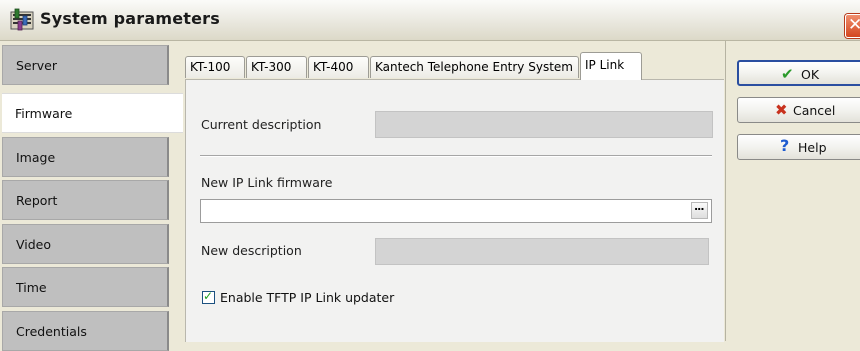 The height and width of the screenshot is (351, 860). I want to click on sidebar-item-report: Report, so click(85, 200).